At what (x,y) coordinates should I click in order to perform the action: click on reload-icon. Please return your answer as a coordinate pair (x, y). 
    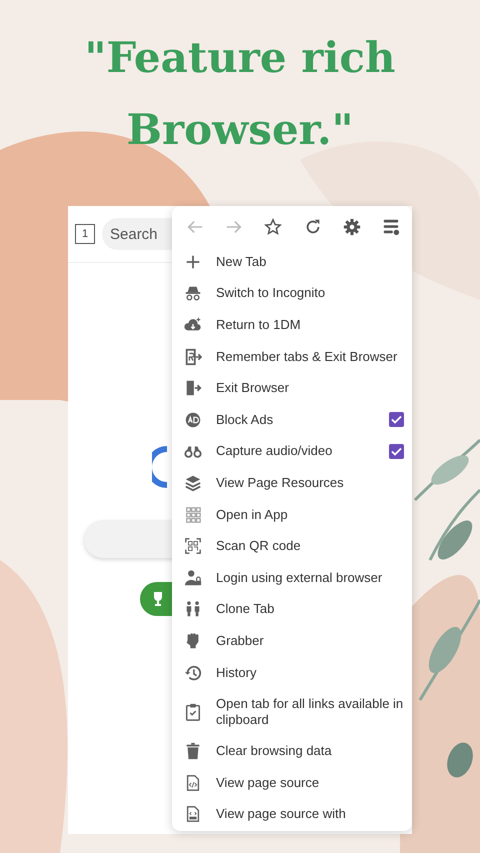
    Looking at the image, I should click on (313, 227).